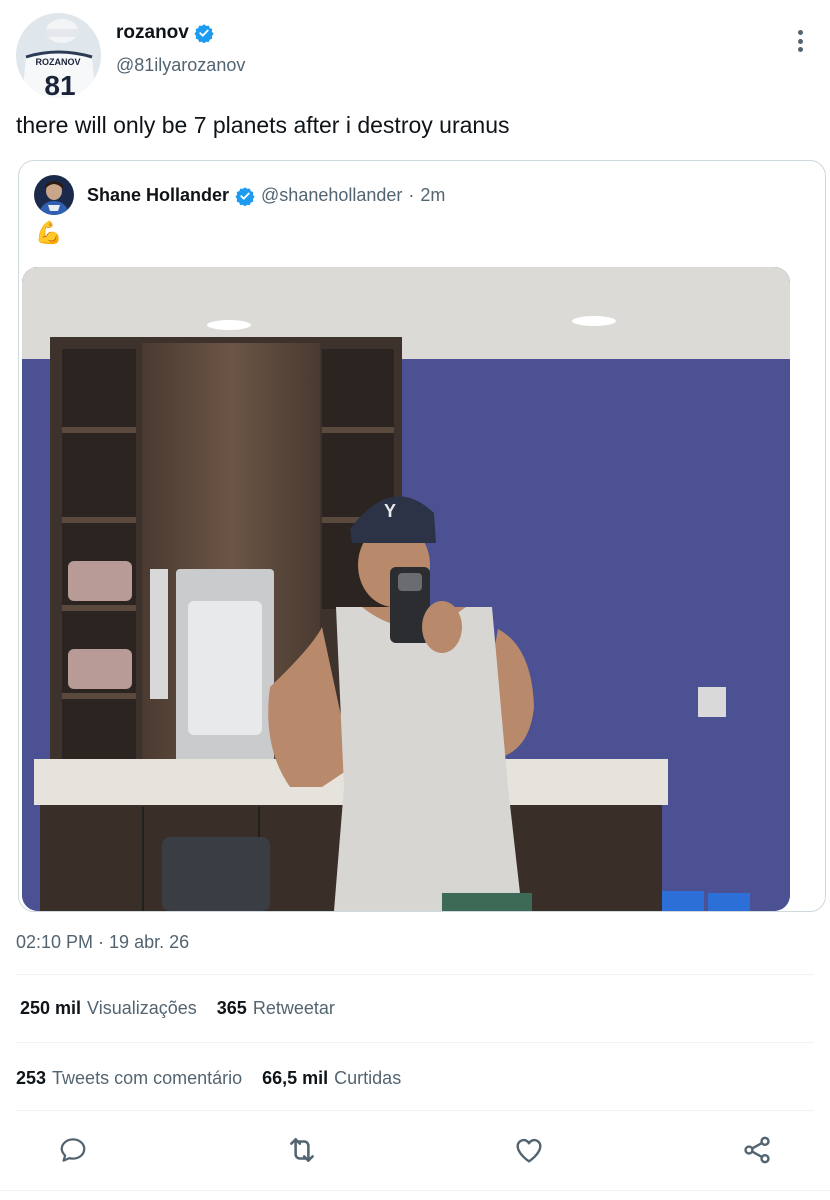 The width and height of the screenshot is (830, 1200). What do you see at coordinates (368, 1078) in the screenshot?
I see `likes-label: Curtidas` at bounding box center [368, 1078].